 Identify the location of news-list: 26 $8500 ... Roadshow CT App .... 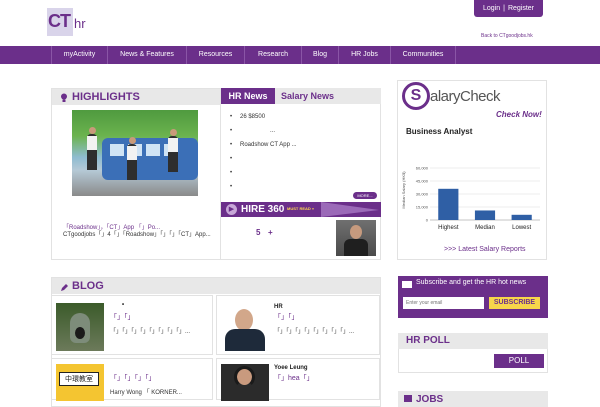
(305, 152).